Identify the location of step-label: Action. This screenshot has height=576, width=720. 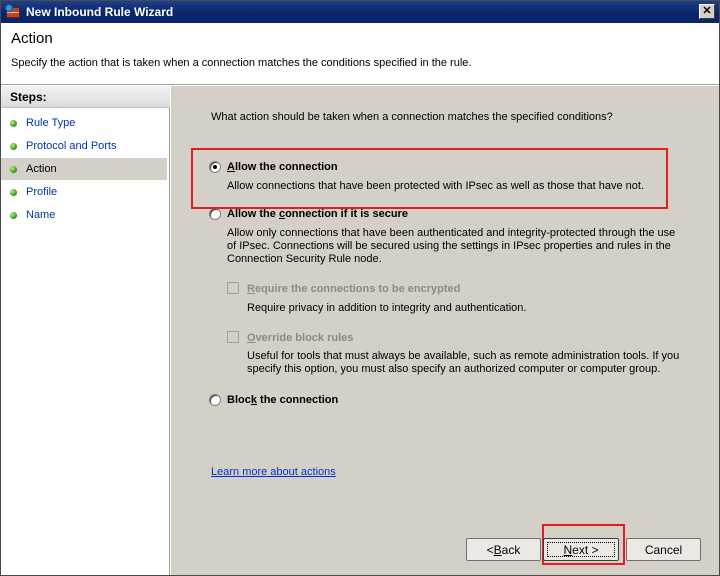
(41, 169).